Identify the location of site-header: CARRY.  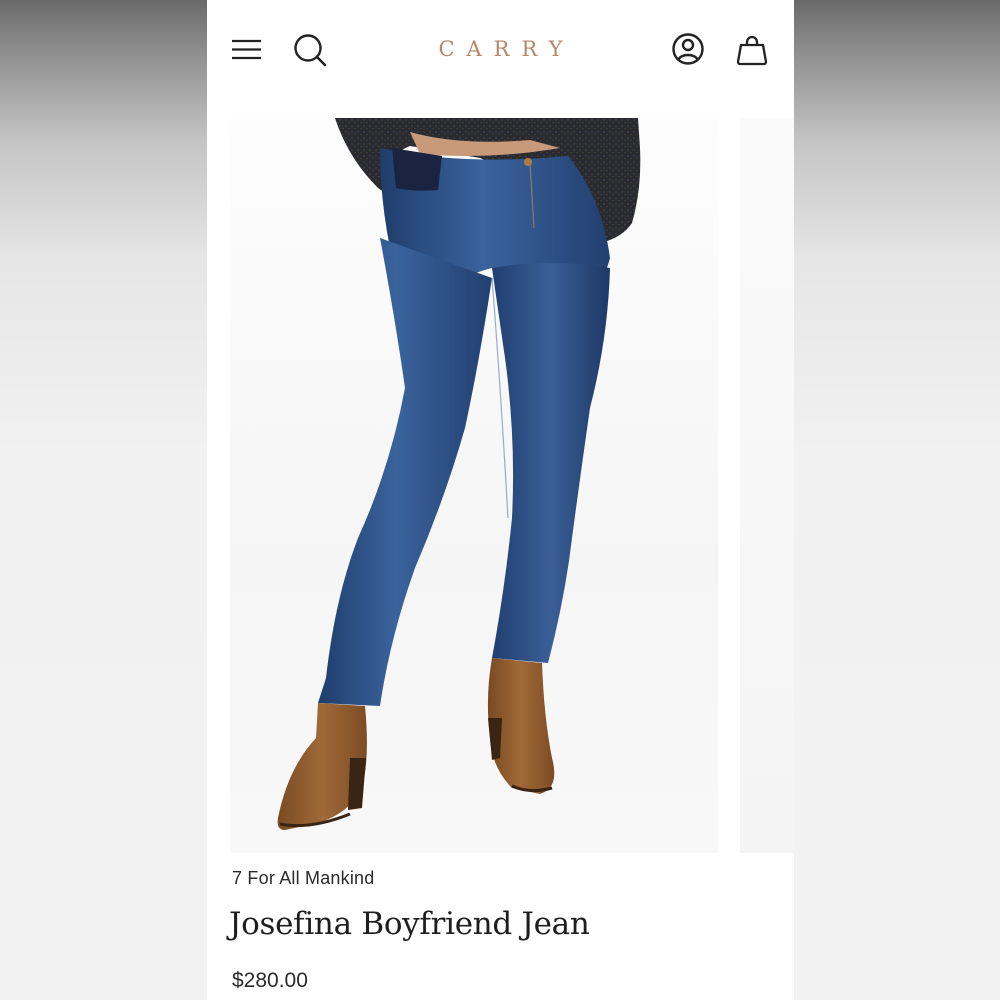
(500, 50).